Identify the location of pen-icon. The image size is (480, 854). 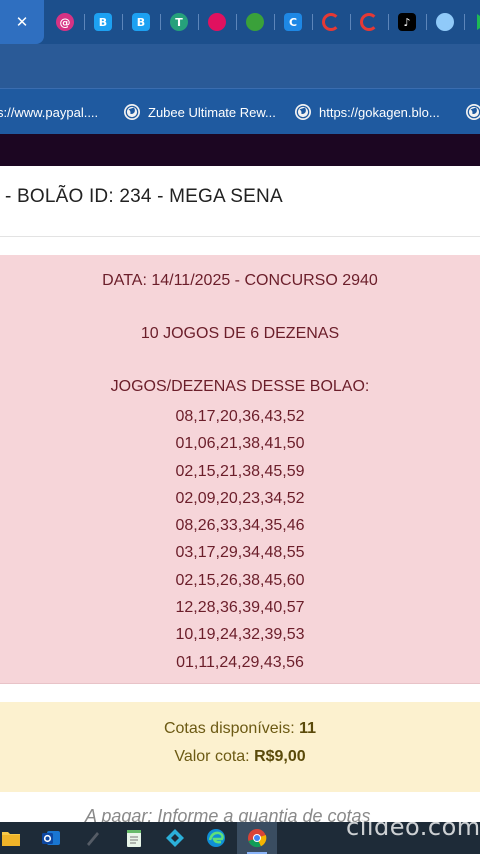
(93, 838).